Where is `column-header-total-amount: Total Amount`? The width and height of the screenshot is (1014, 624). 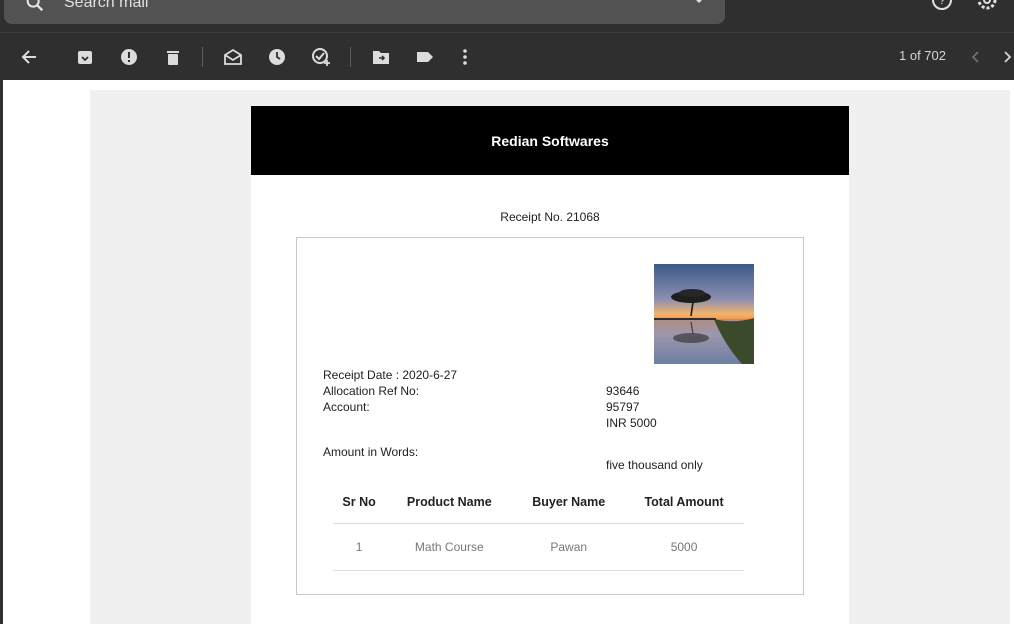
column-header-total-amount: Total Amount is located at coordinates (684, 502).